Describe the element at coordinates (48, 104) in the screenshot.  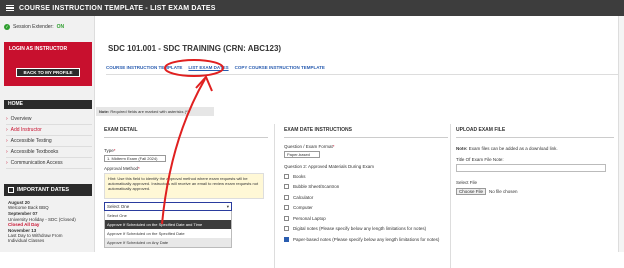
I see `nav-home-header: HOME` at that location.